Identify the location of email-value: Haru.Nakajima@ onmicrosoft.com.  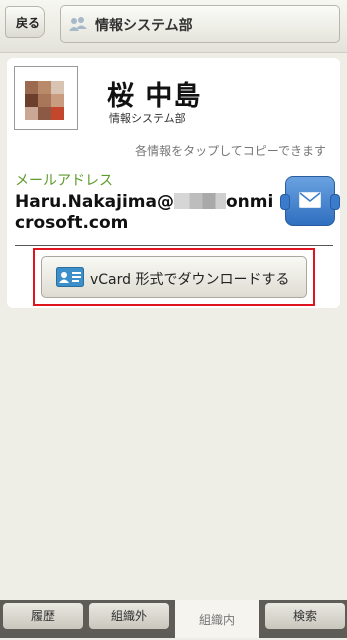
(145, 213).